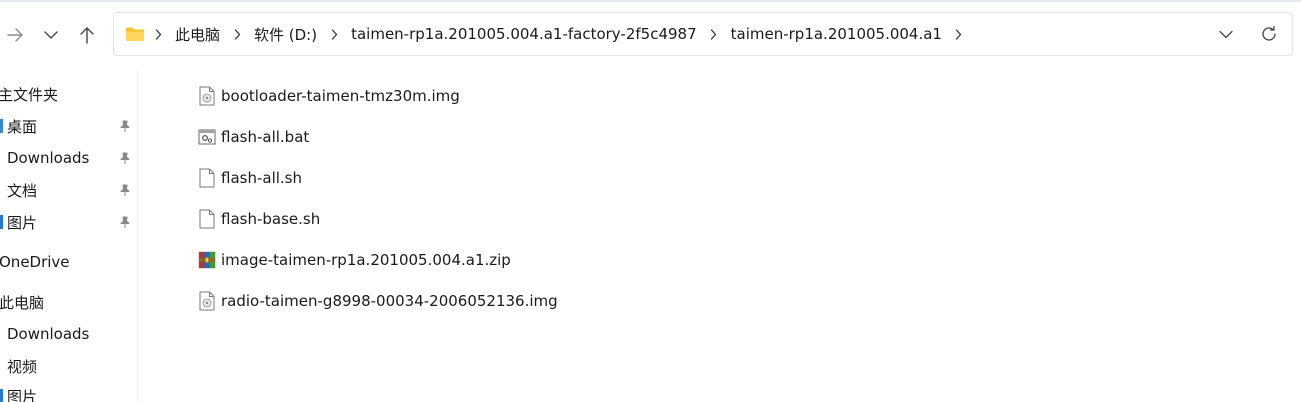 This screenshot has width=1301, height=402. Describe the element at coordinates (271, 219) in the screenshot. I see `file-name: flash-base.sh` at that location.